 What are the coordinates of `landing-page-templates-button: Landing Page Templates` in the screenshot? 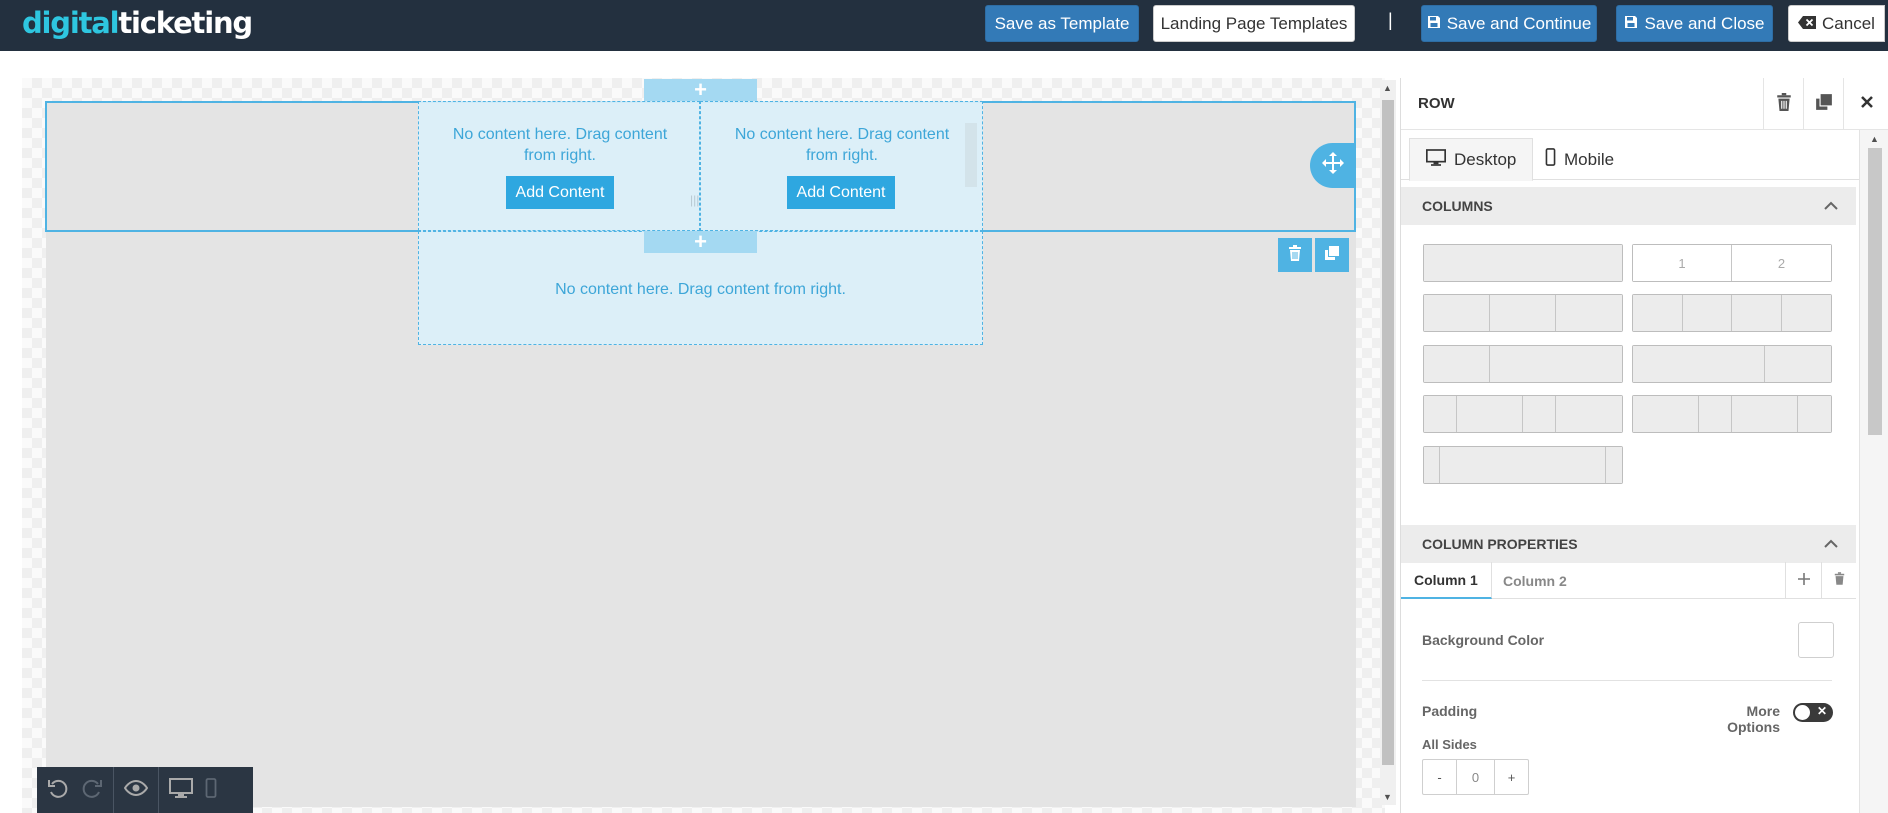 It's located at (1254, 23).